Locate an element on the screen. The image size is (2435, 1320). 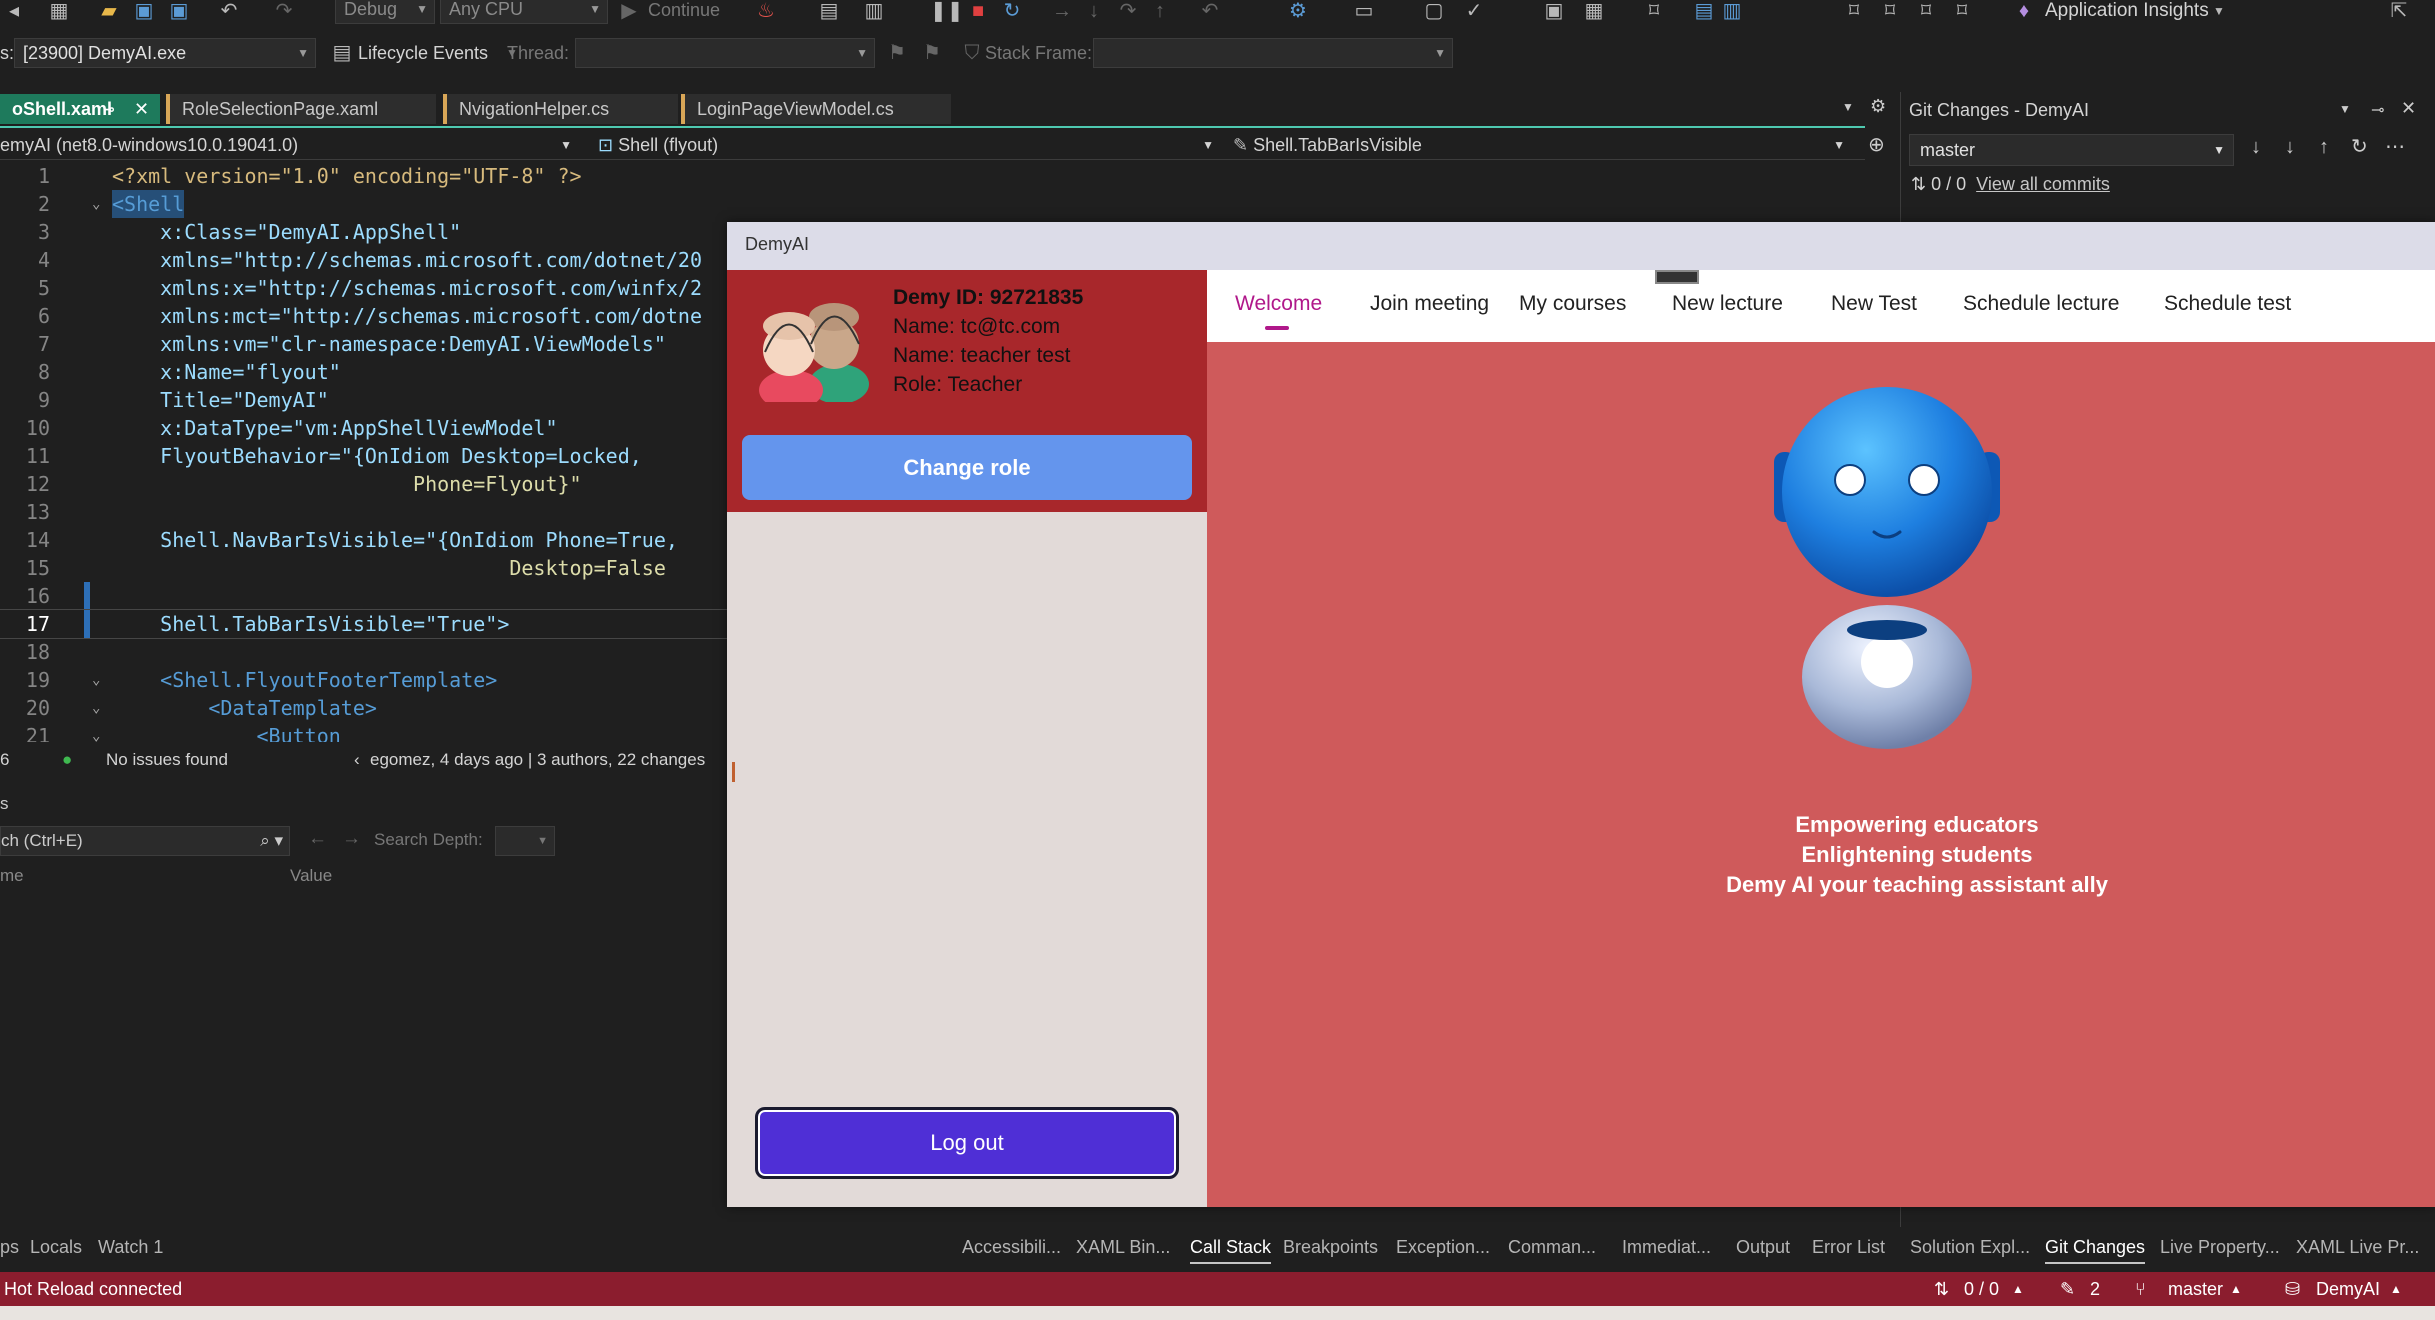
search-depth-select: ▼ is located at coordinates (525, 841).